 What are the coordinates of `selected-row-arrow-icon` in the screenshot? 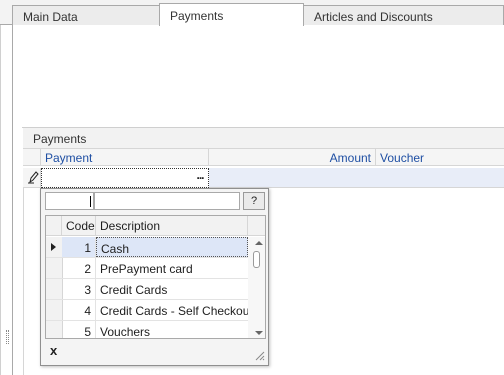 It's located at (53, 247).